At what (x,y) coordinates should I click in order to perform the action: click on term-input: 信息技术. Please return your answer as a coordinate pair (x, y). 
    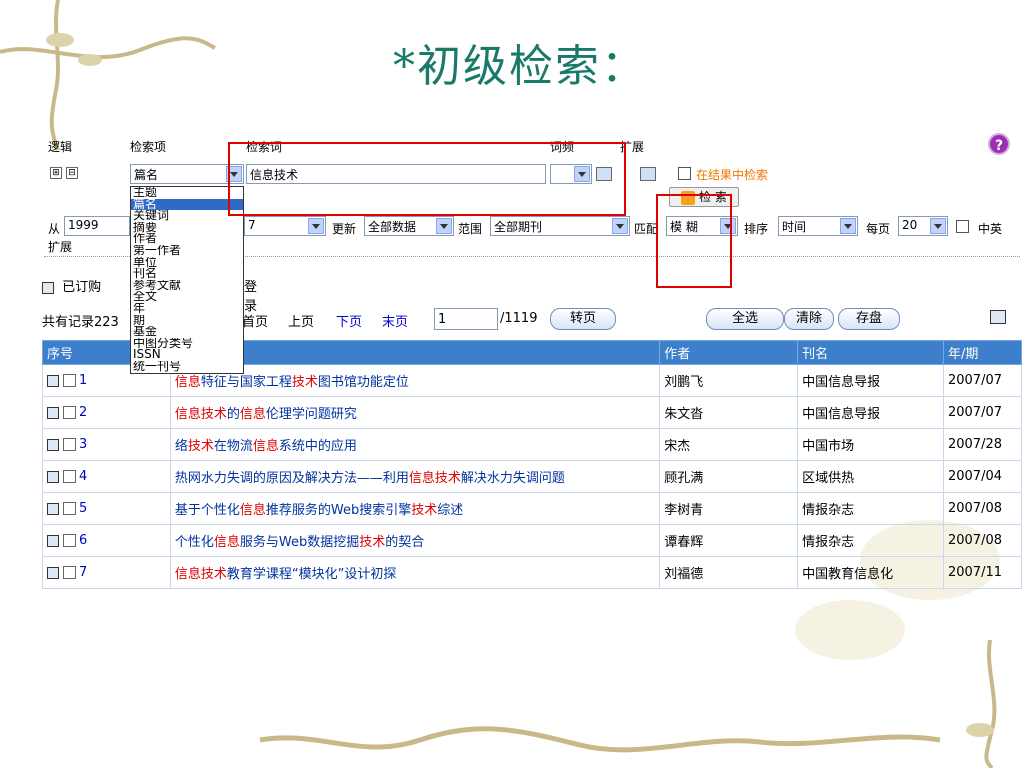
    Looking at the image, I should click on (396, 174).